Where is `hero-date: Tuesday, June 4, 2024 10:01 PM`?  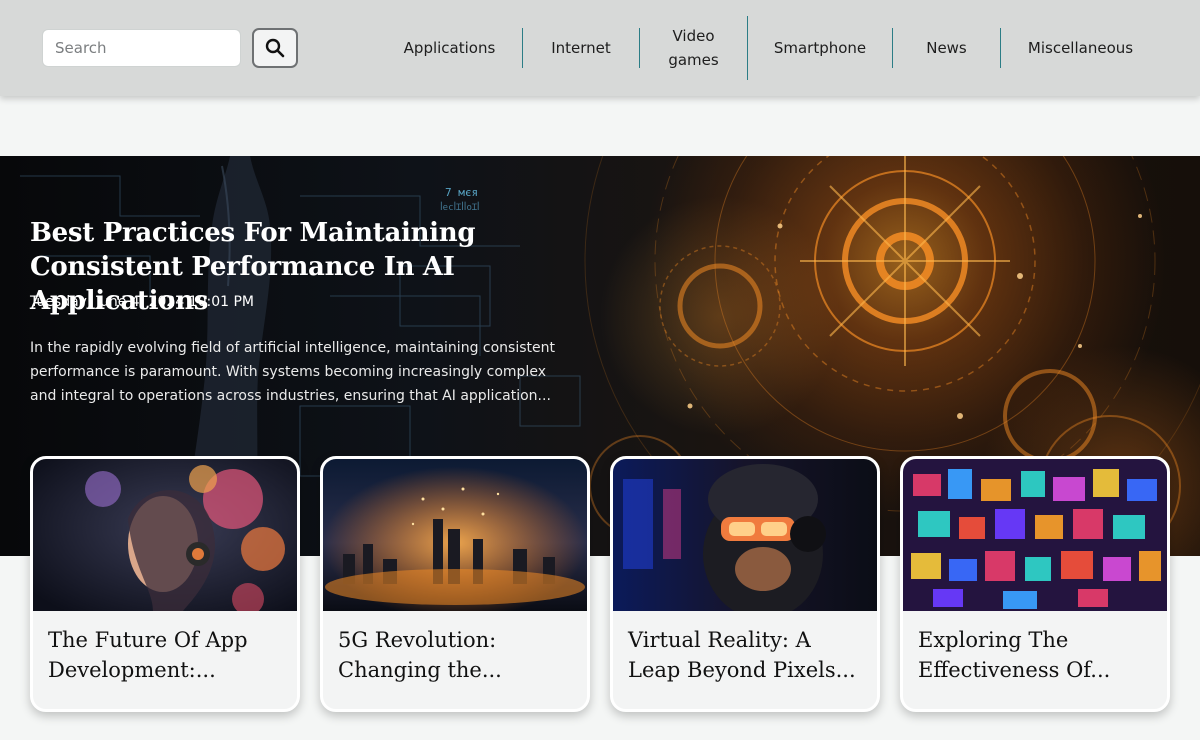 hero-date: Tuesday, June 4, 2024 10:01 PM is located at coordinates (142, 302).